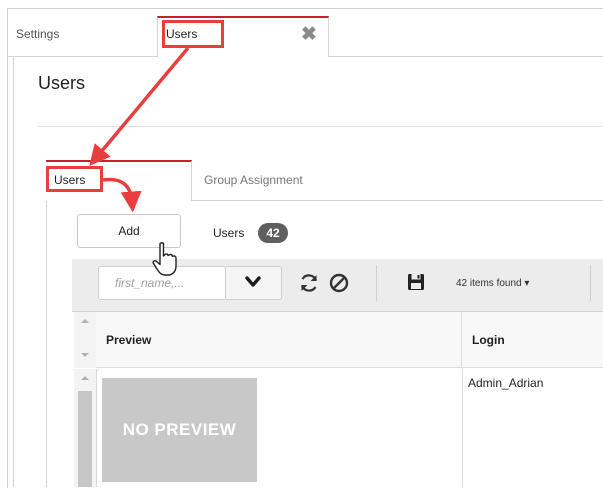 This screenshot has height=488, width=603. Describe the element at coordinates (492, 283) in the screenshot. I see `items-found-dropdown: 42 items found ▾` at that location.